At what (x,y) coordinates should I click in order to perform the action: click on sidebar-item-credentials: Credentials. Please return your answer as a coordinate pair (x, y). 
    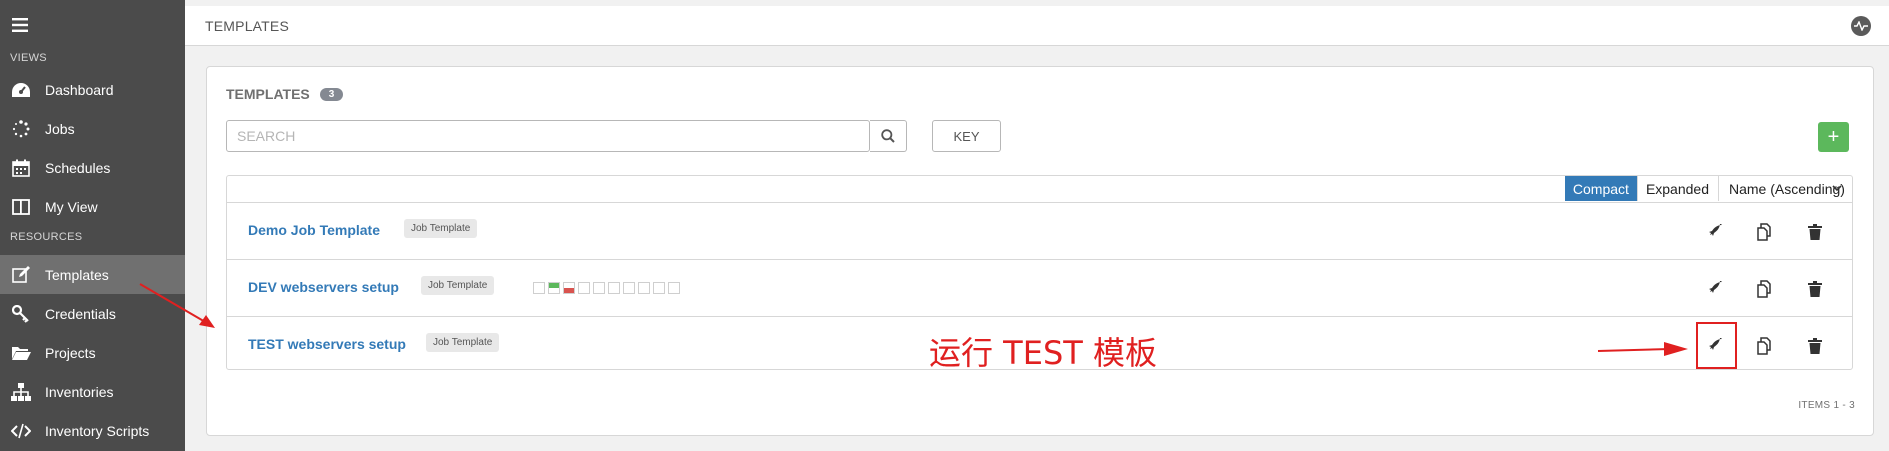
    Looking at the image, I should click on (92, 313).